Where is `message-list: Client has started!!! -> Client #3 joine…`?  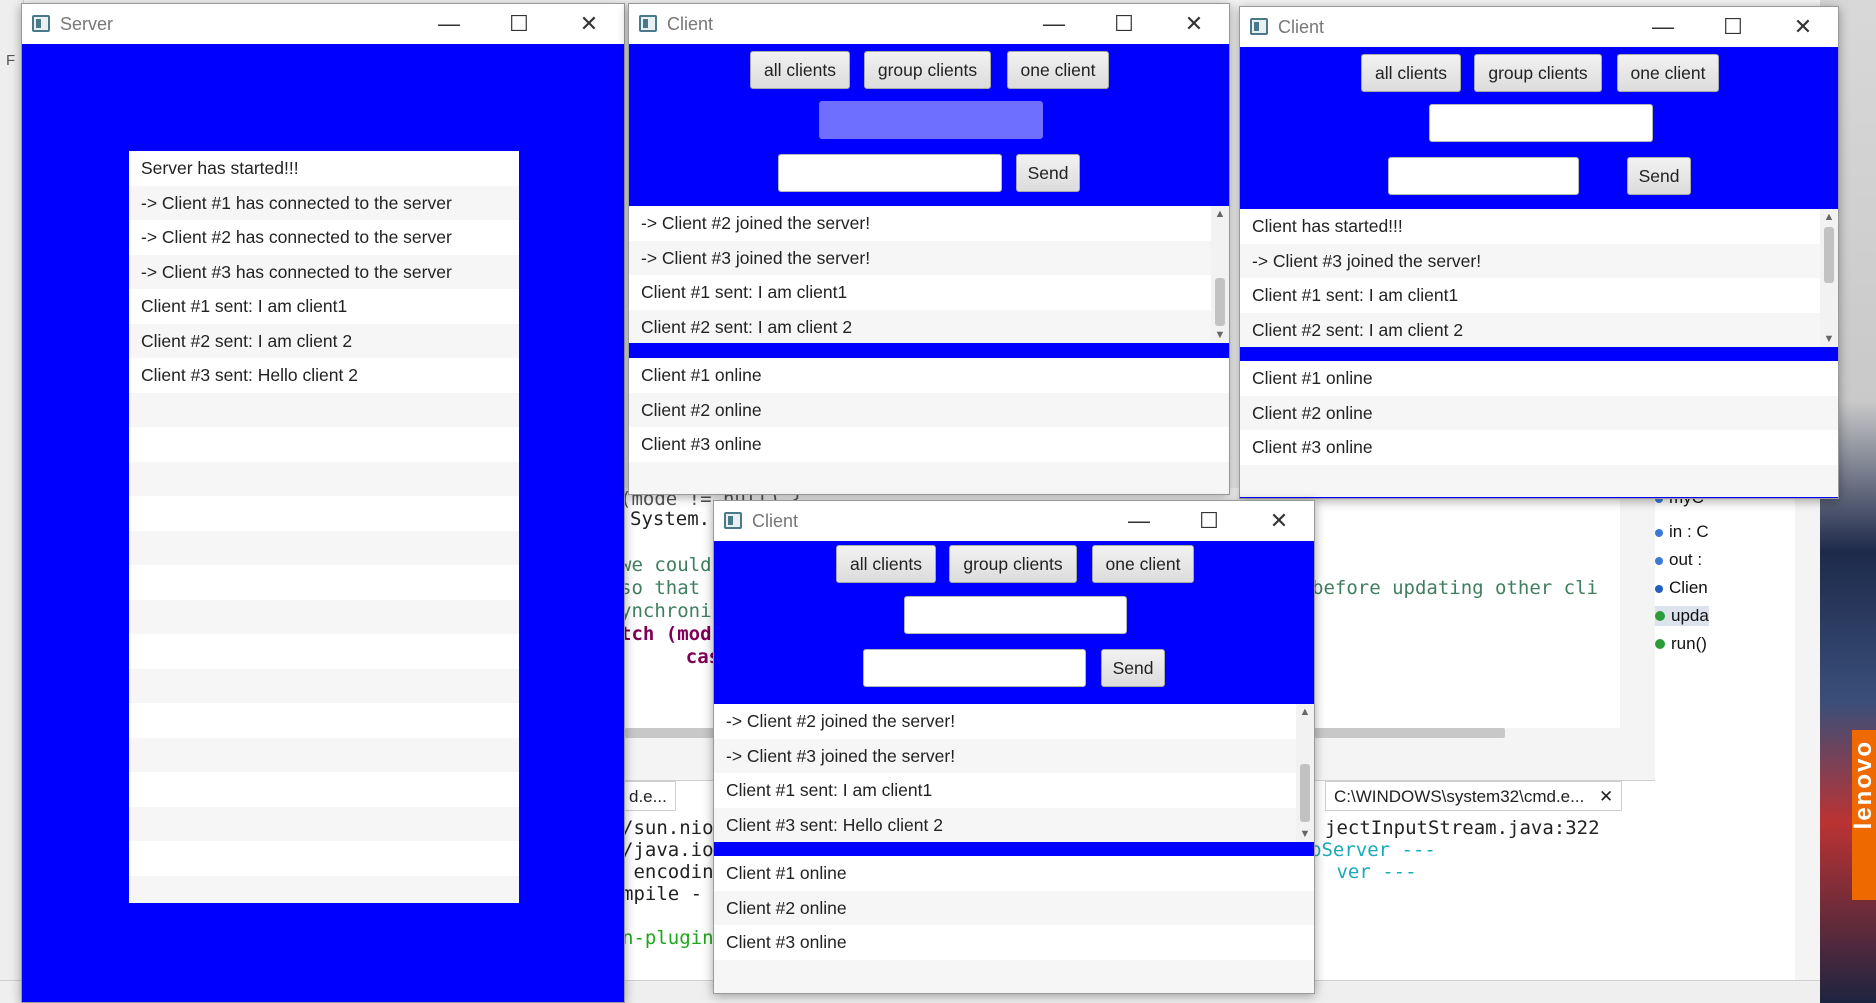 message-list: Client has started!!! -> Client #3 joine… is located at coordinates (1539, 278).